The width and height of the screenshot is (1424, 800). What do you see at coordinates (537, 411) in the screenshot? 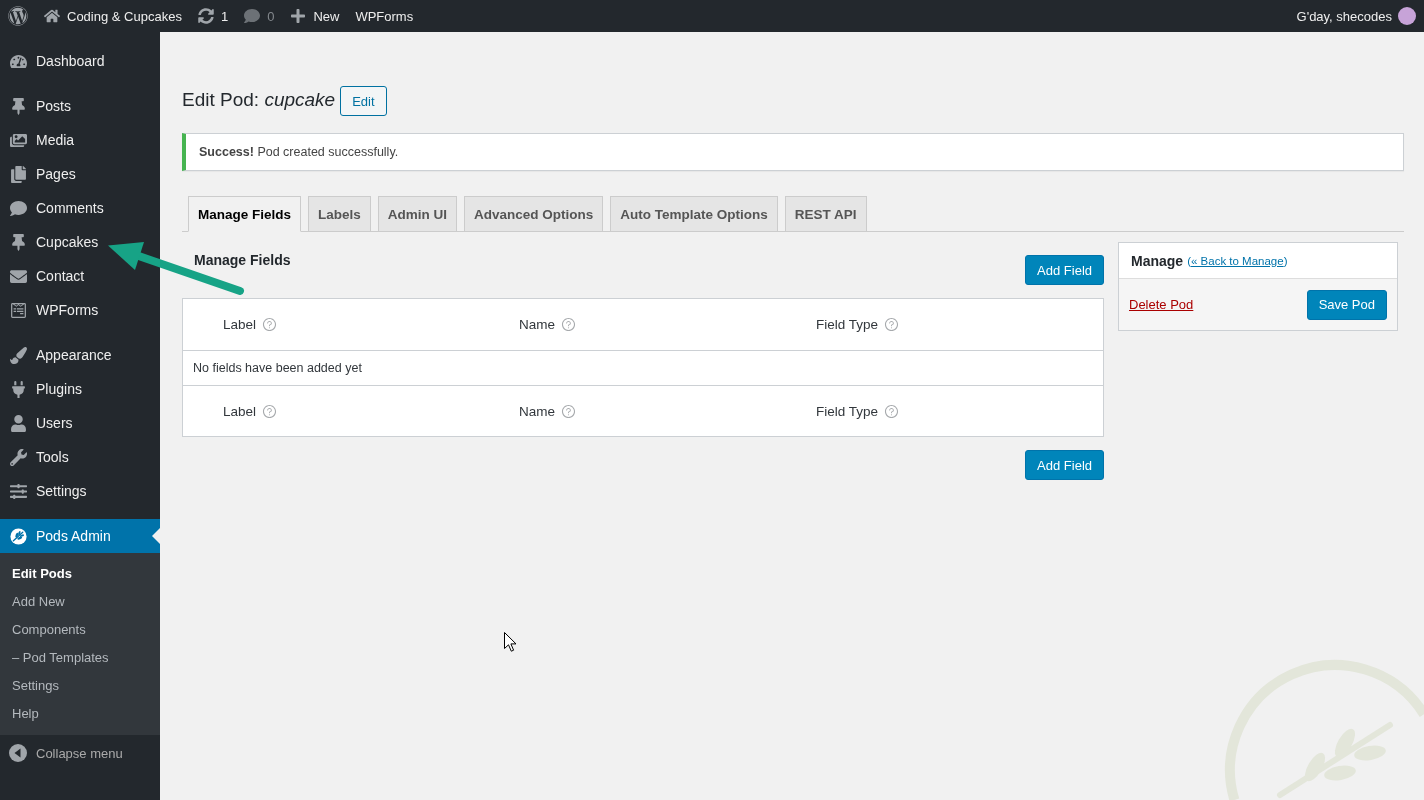
I see `column-footer: Name` at bounding box center [537, 411].